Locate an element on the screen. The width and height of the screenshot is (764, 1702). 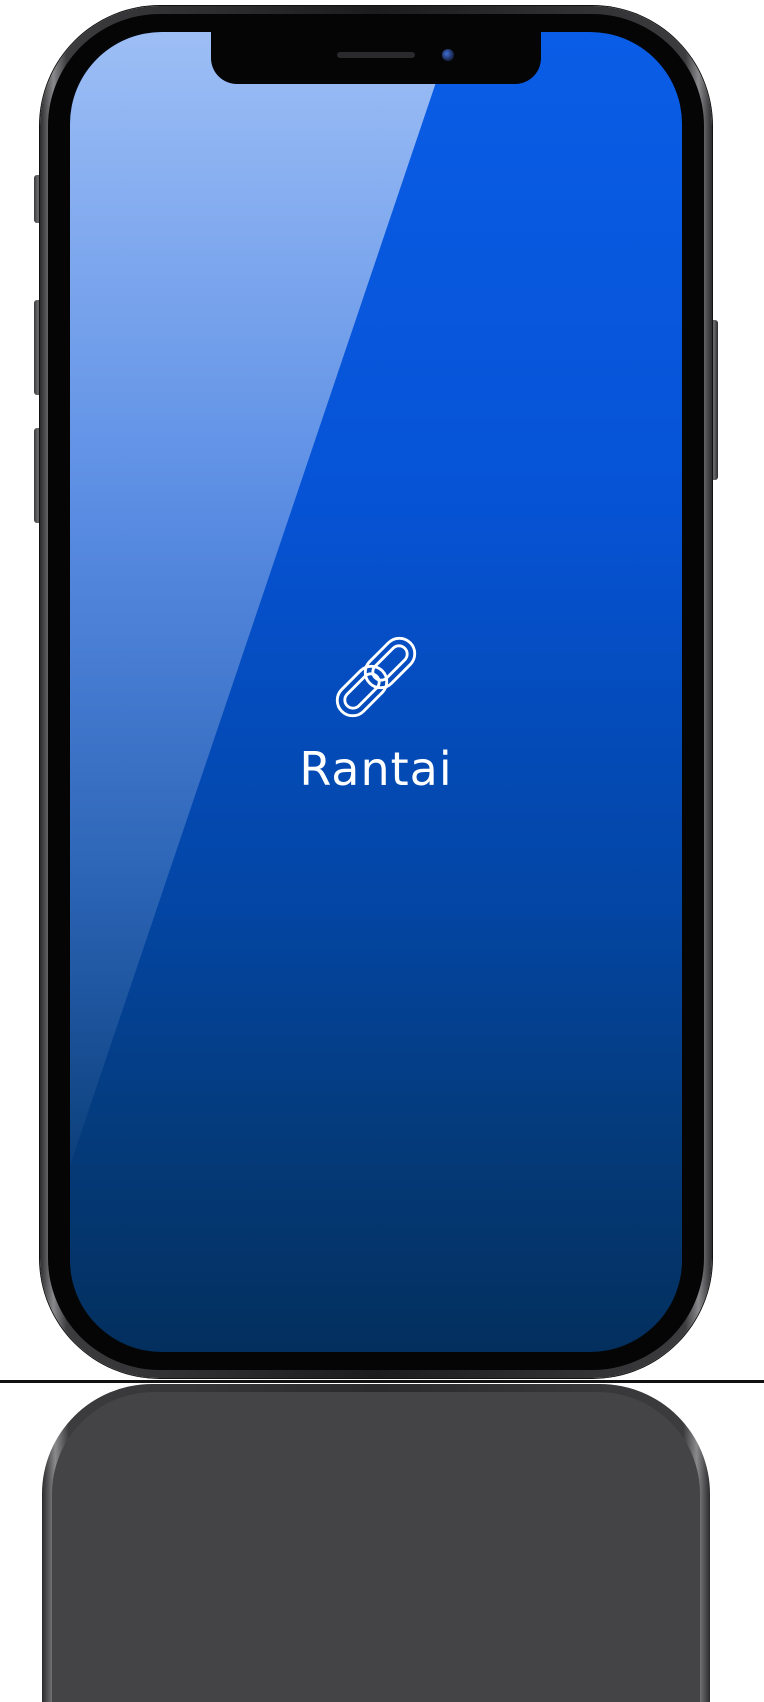
front-camera is located at coordinates (448, 55).